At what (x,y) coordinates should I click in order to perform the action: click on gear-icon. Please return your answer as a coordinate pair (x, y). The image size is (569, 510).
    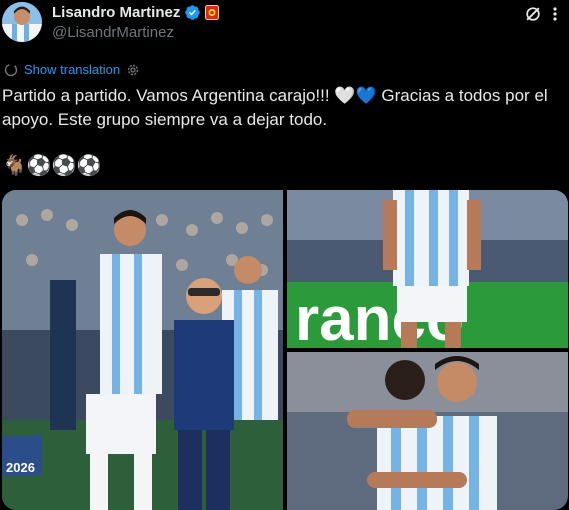
    Looking at the image, I should click on (133, 70).